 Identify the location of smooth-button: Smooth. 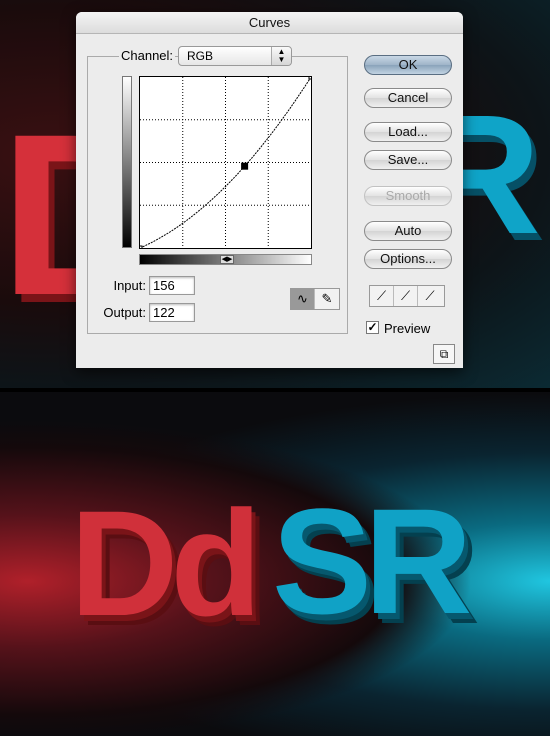
(408, 196).